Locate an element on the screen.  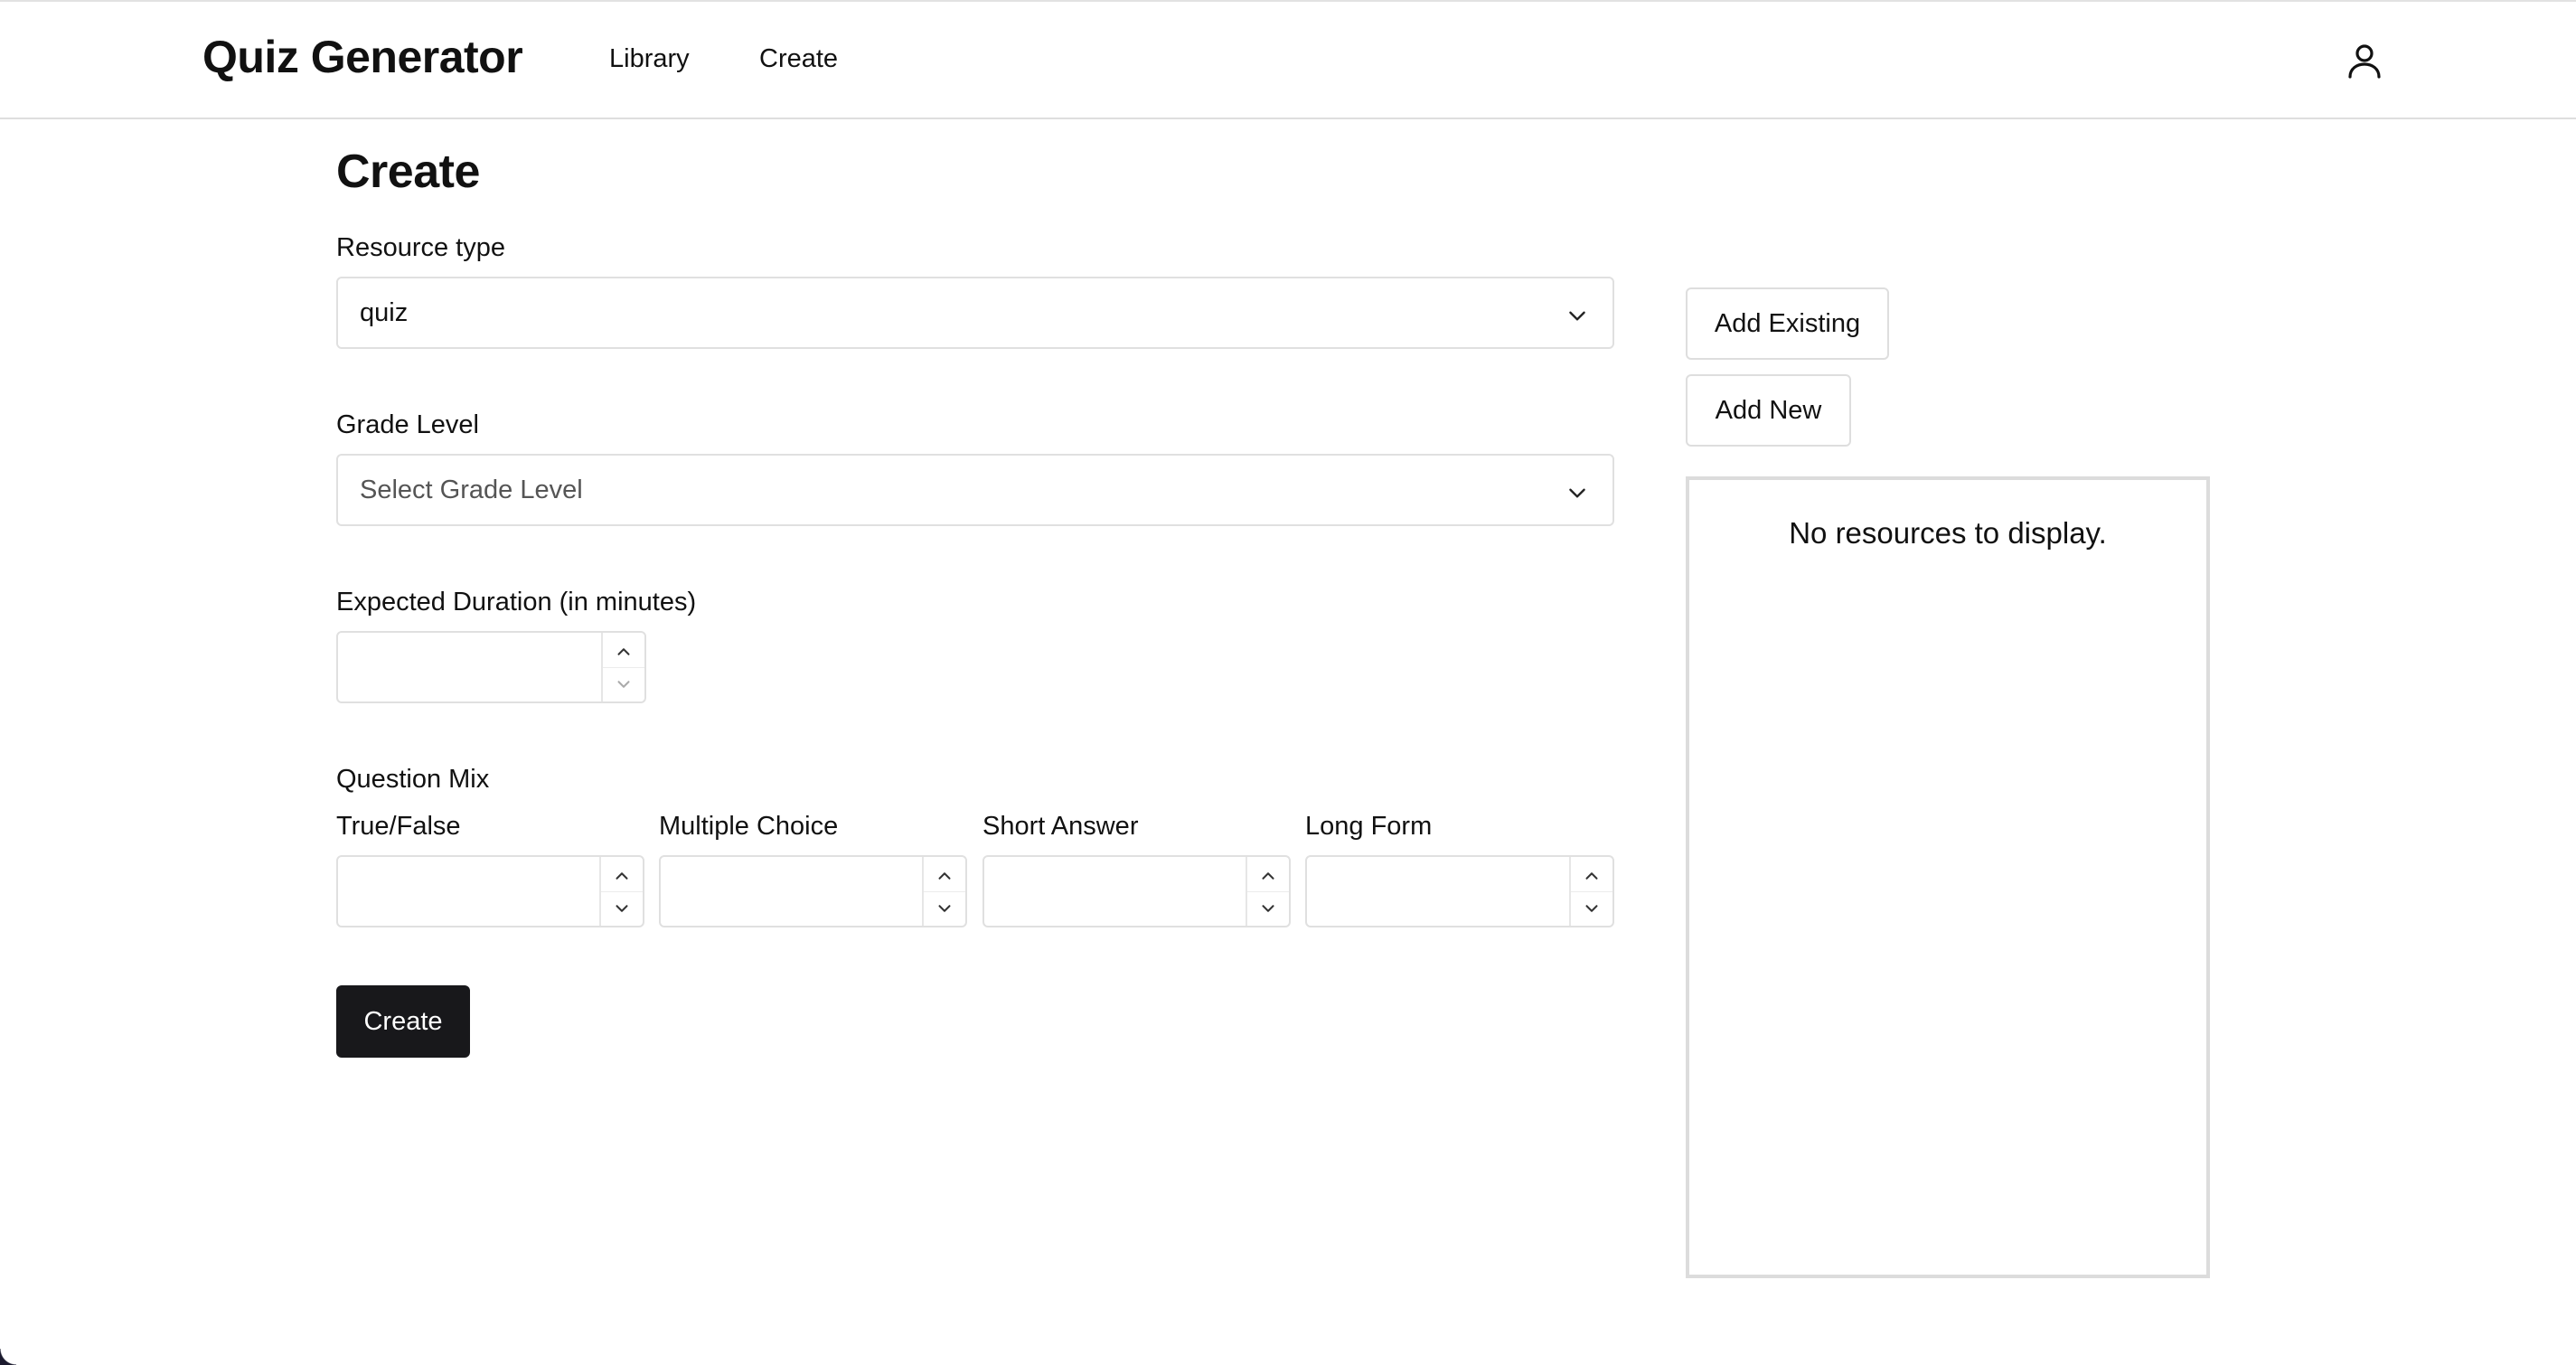
nav-link-create: Create is located at coordinates (799, 59).